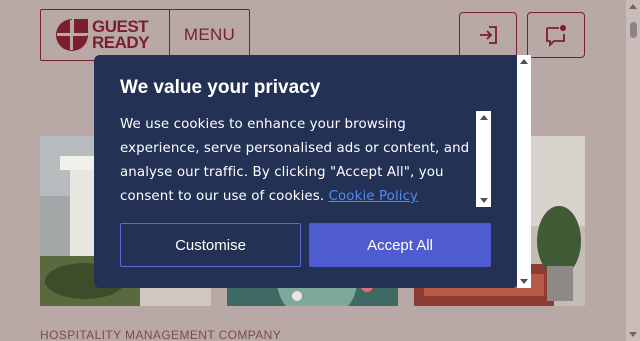 This screenshot has height=341, width=640. I want to click on logo-link: GUEST READY, so click(105, 35).